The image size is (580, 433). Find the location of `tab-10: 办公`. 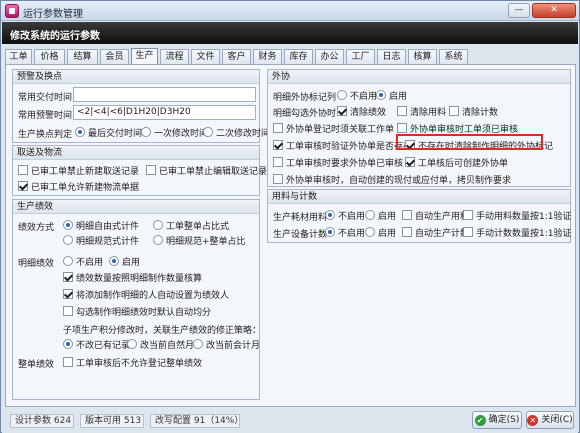

tab-10: 办公 is located at coordinates (329, 57).